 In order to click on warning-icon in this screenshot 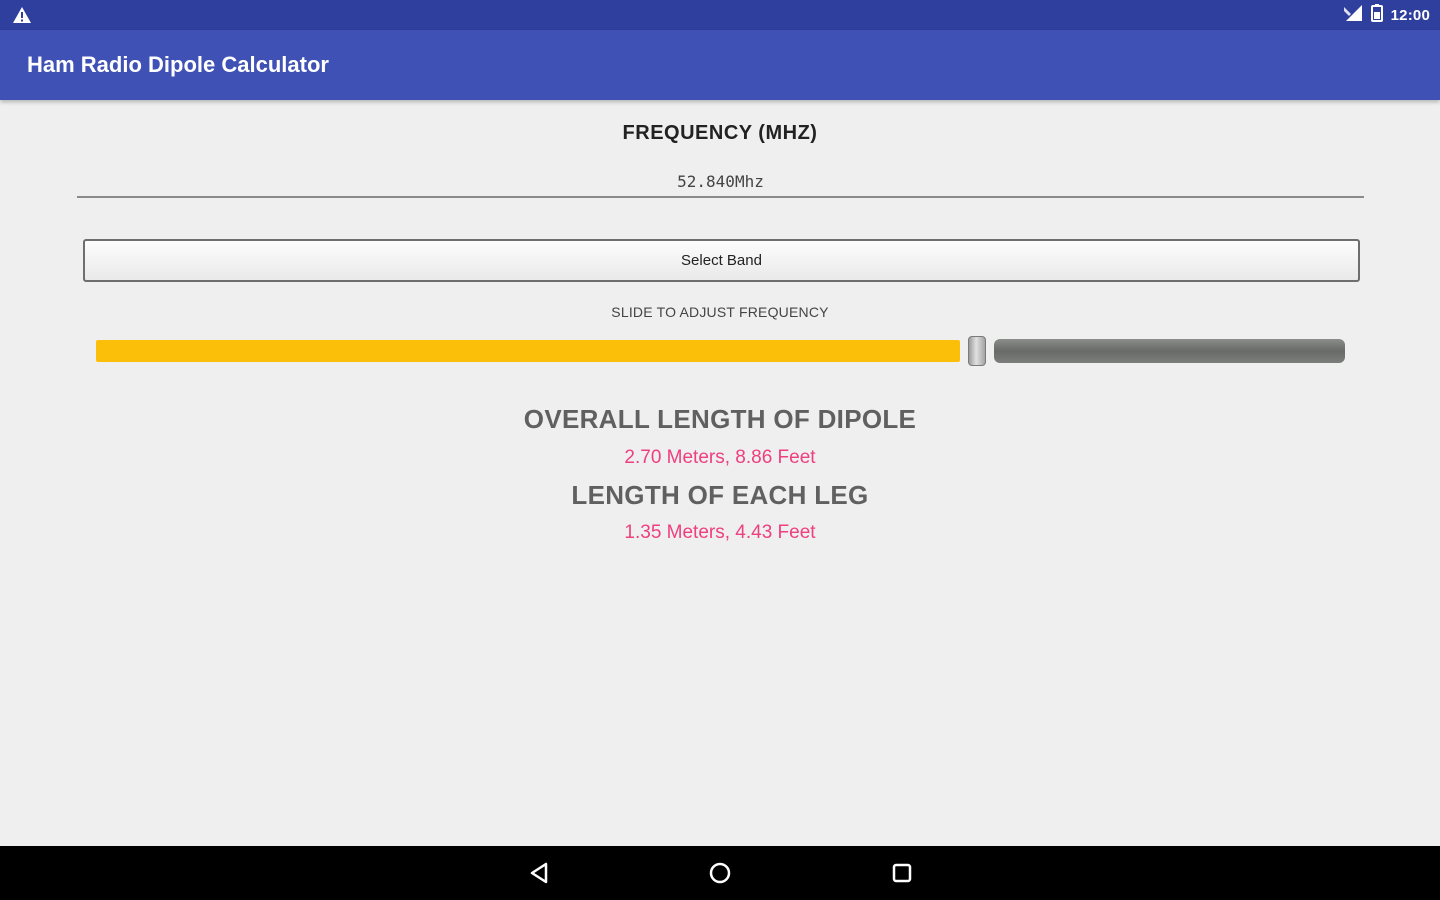, I will do `click(22, 15)`.